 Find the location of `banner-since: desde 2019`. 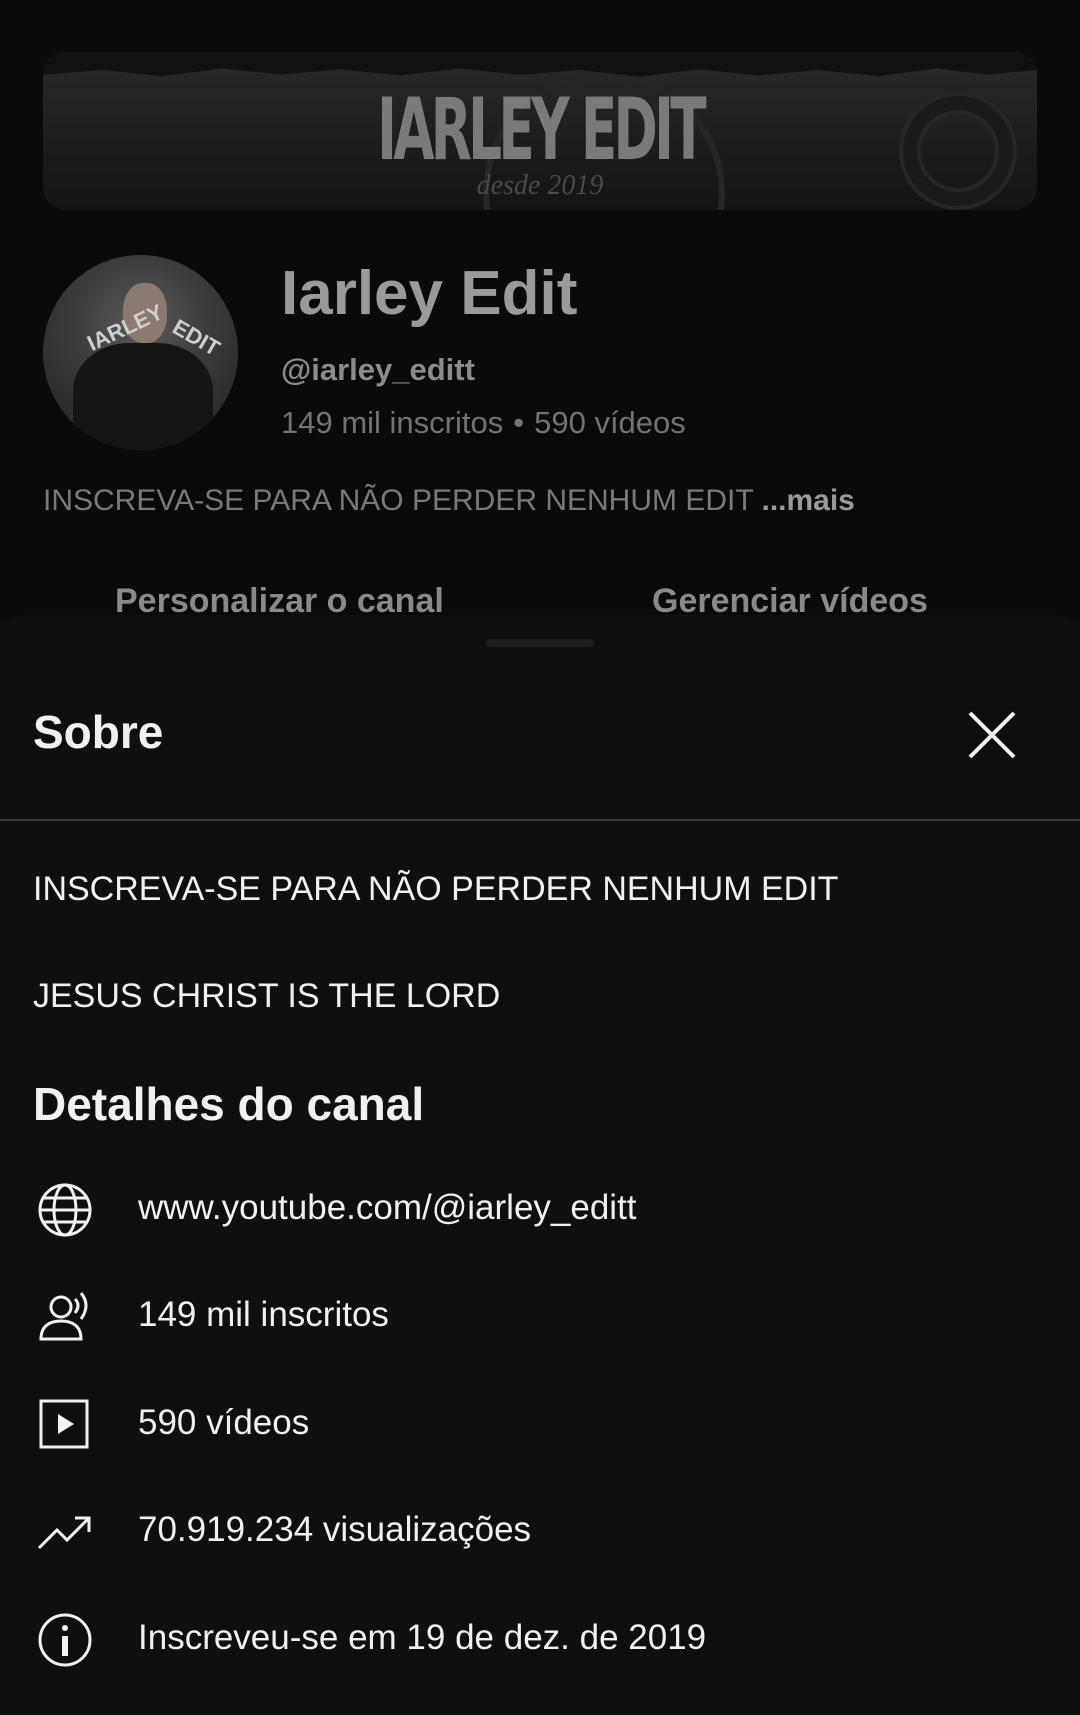

banner-since: desde 2019 is located at coordinates (540, 185).